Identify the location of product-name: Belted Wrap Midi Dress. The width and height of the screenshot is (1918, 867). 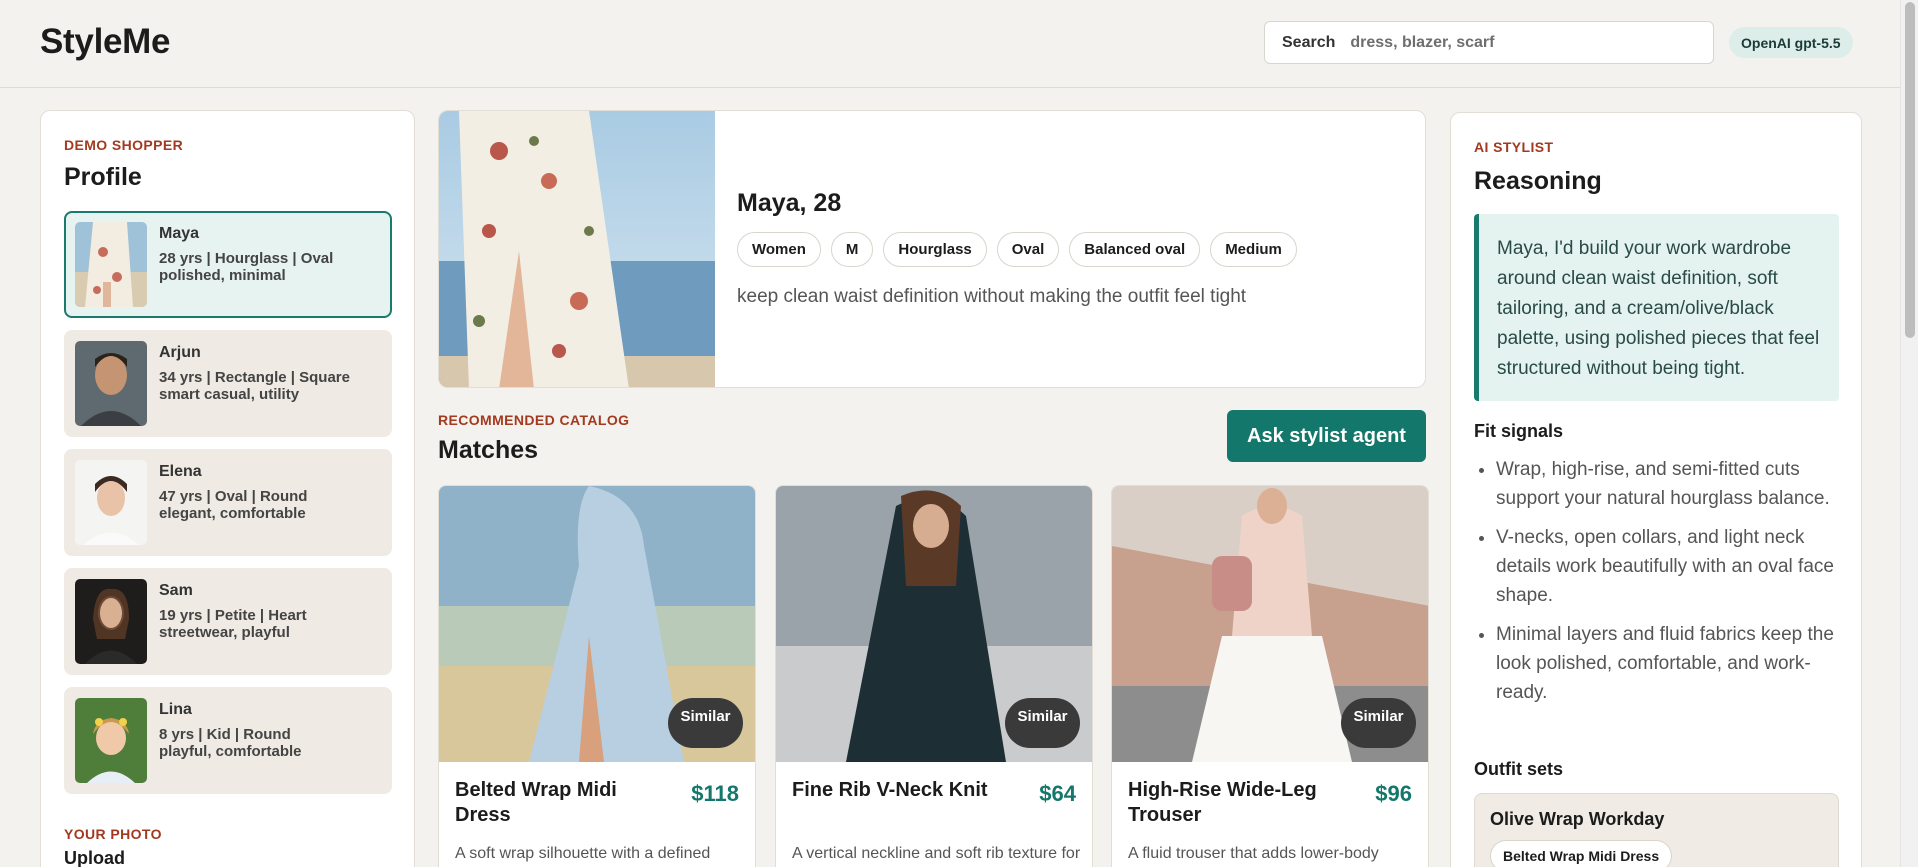
(536, 802).